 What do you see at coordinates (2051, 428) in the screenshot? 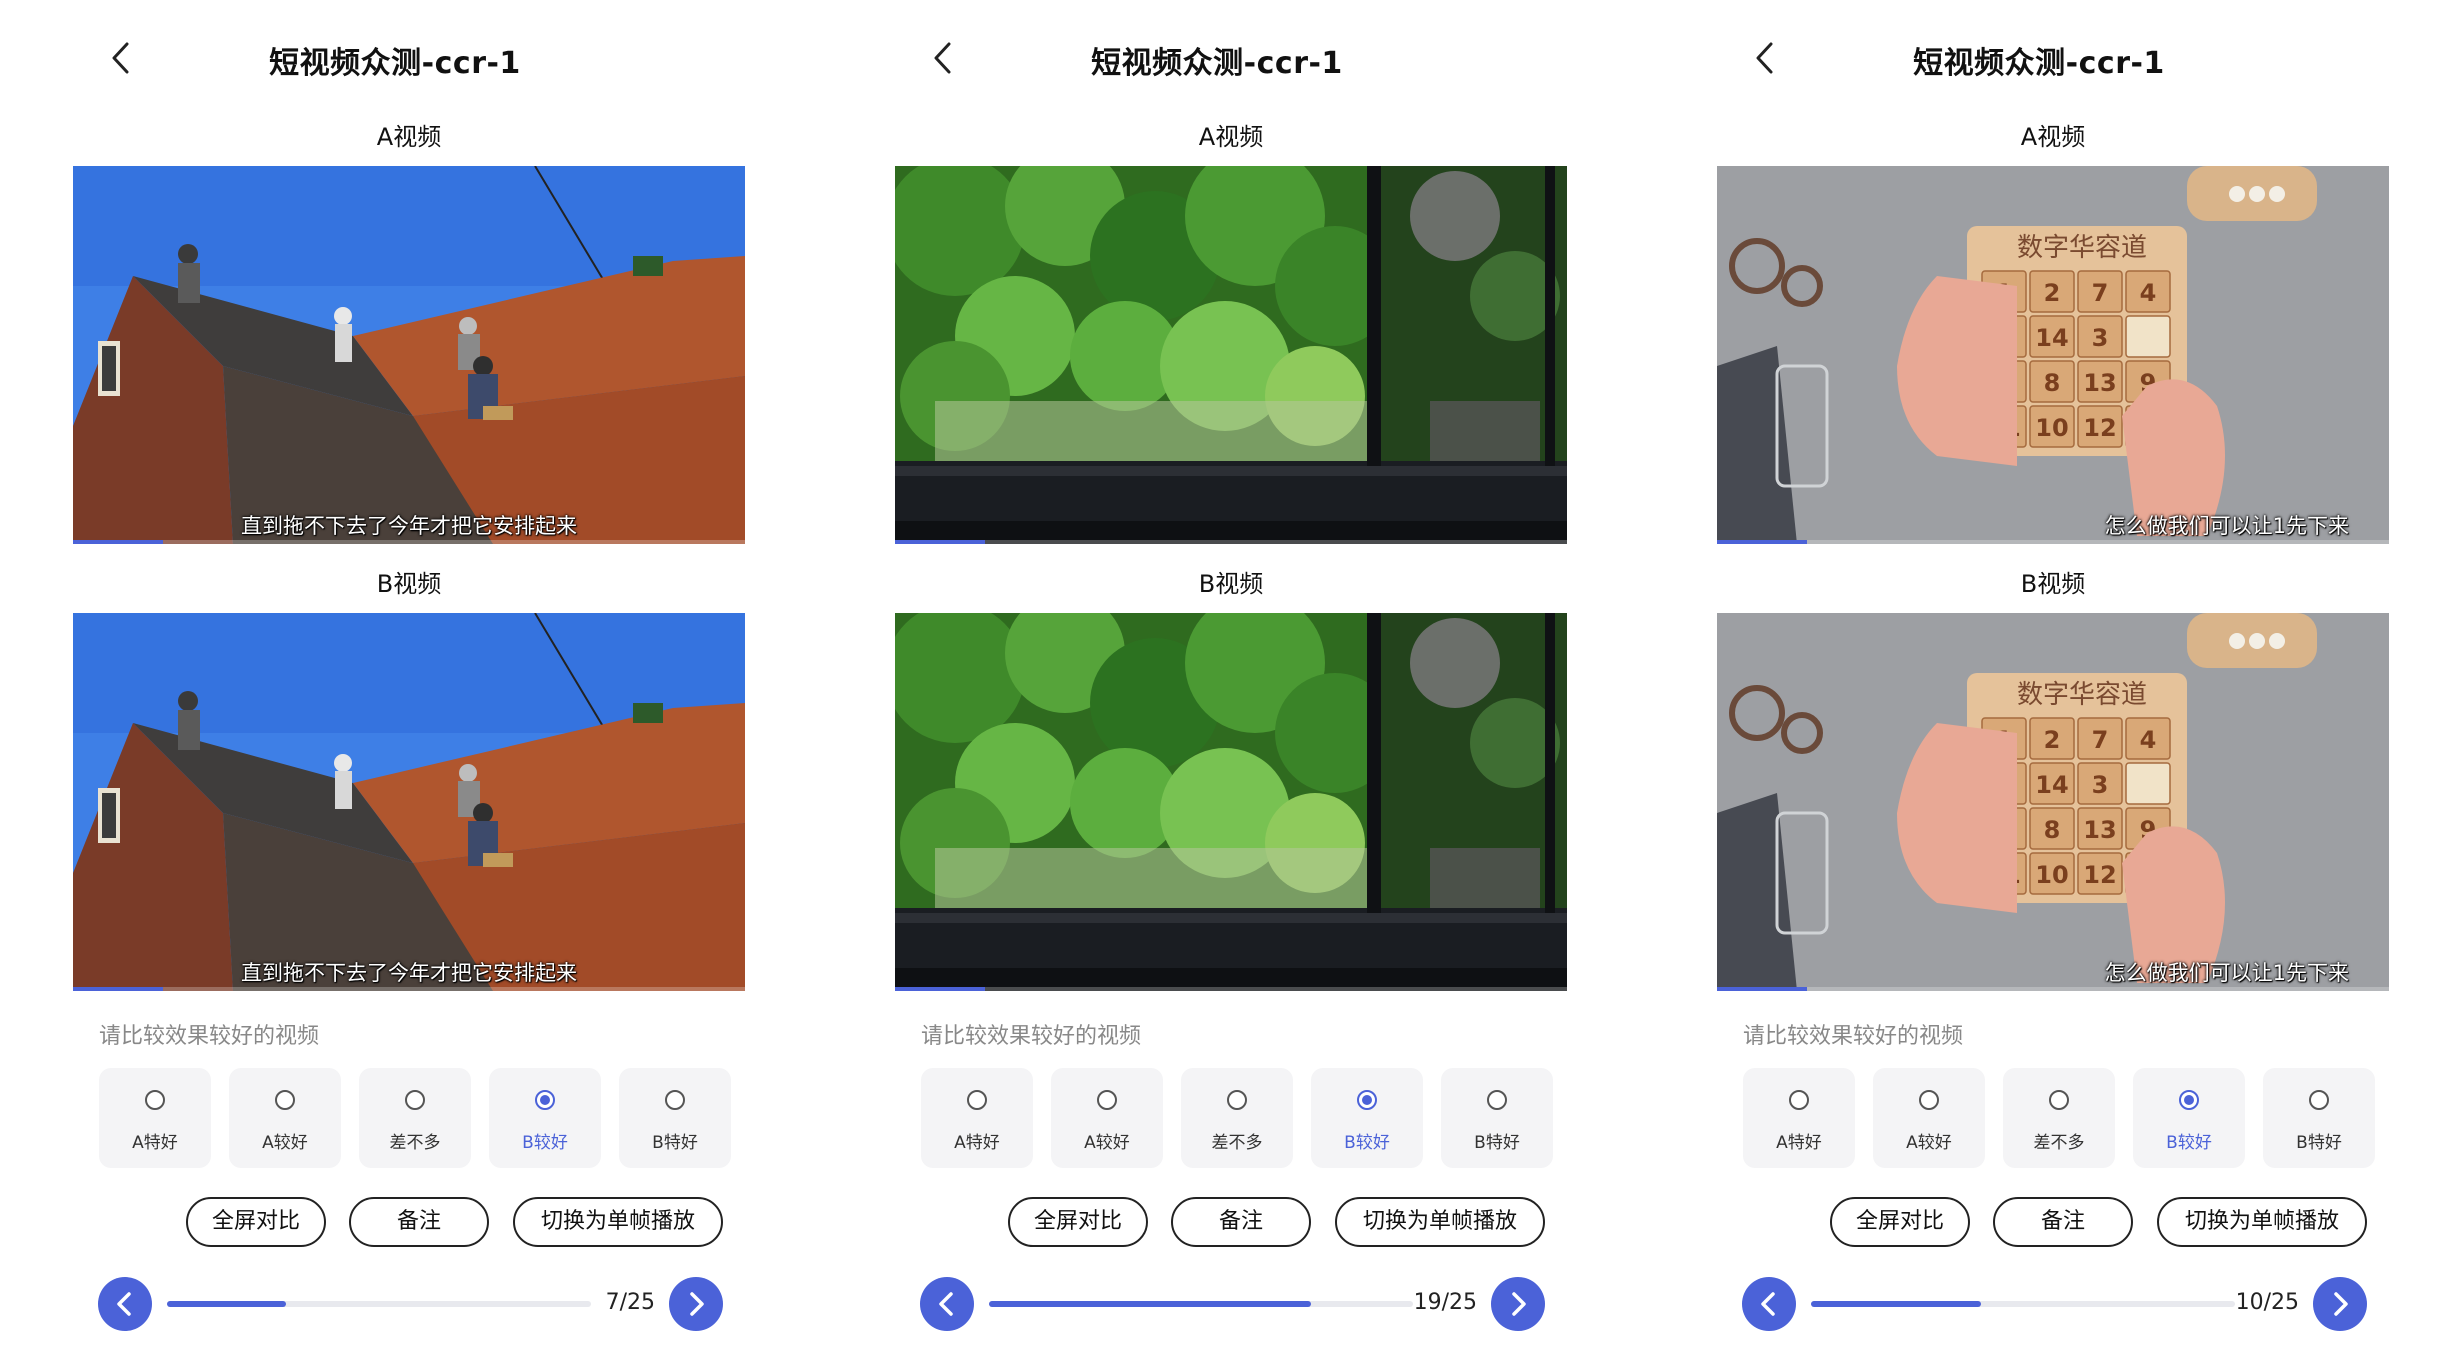
I see `puzzle-tile-number: 10` at bounding box center [2051, 428].